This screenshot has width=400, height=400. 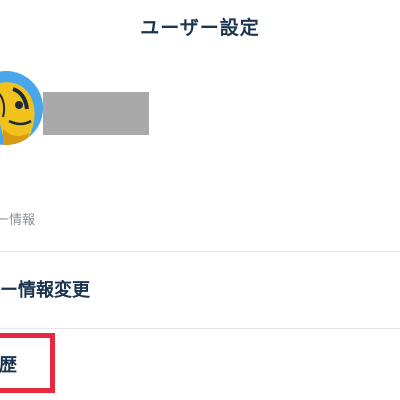 I want to click on page-title: ユーザー設定, so click(x=200, y=28).